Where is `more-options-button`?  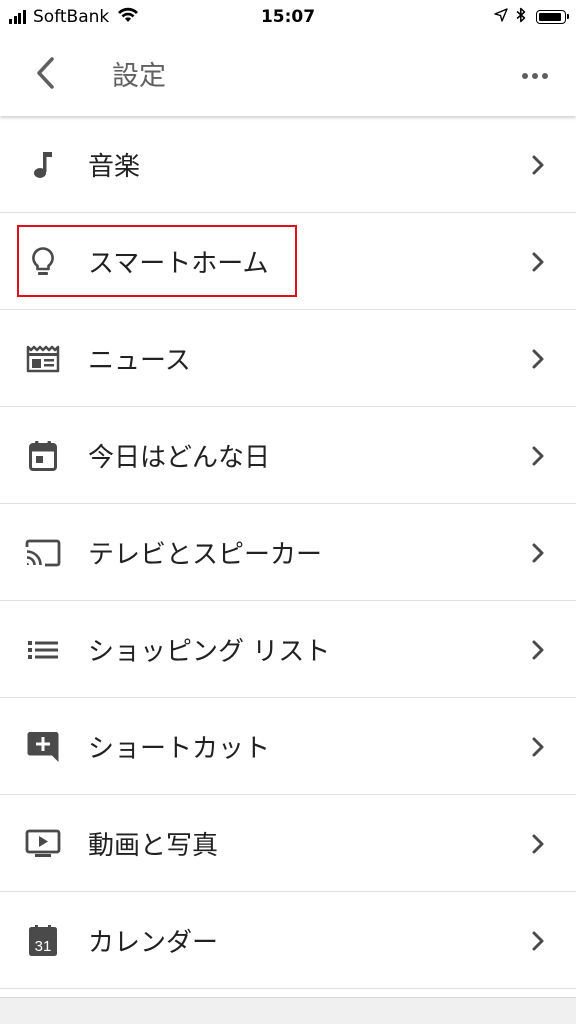
more-options-button is located at coordinates (535, 74).